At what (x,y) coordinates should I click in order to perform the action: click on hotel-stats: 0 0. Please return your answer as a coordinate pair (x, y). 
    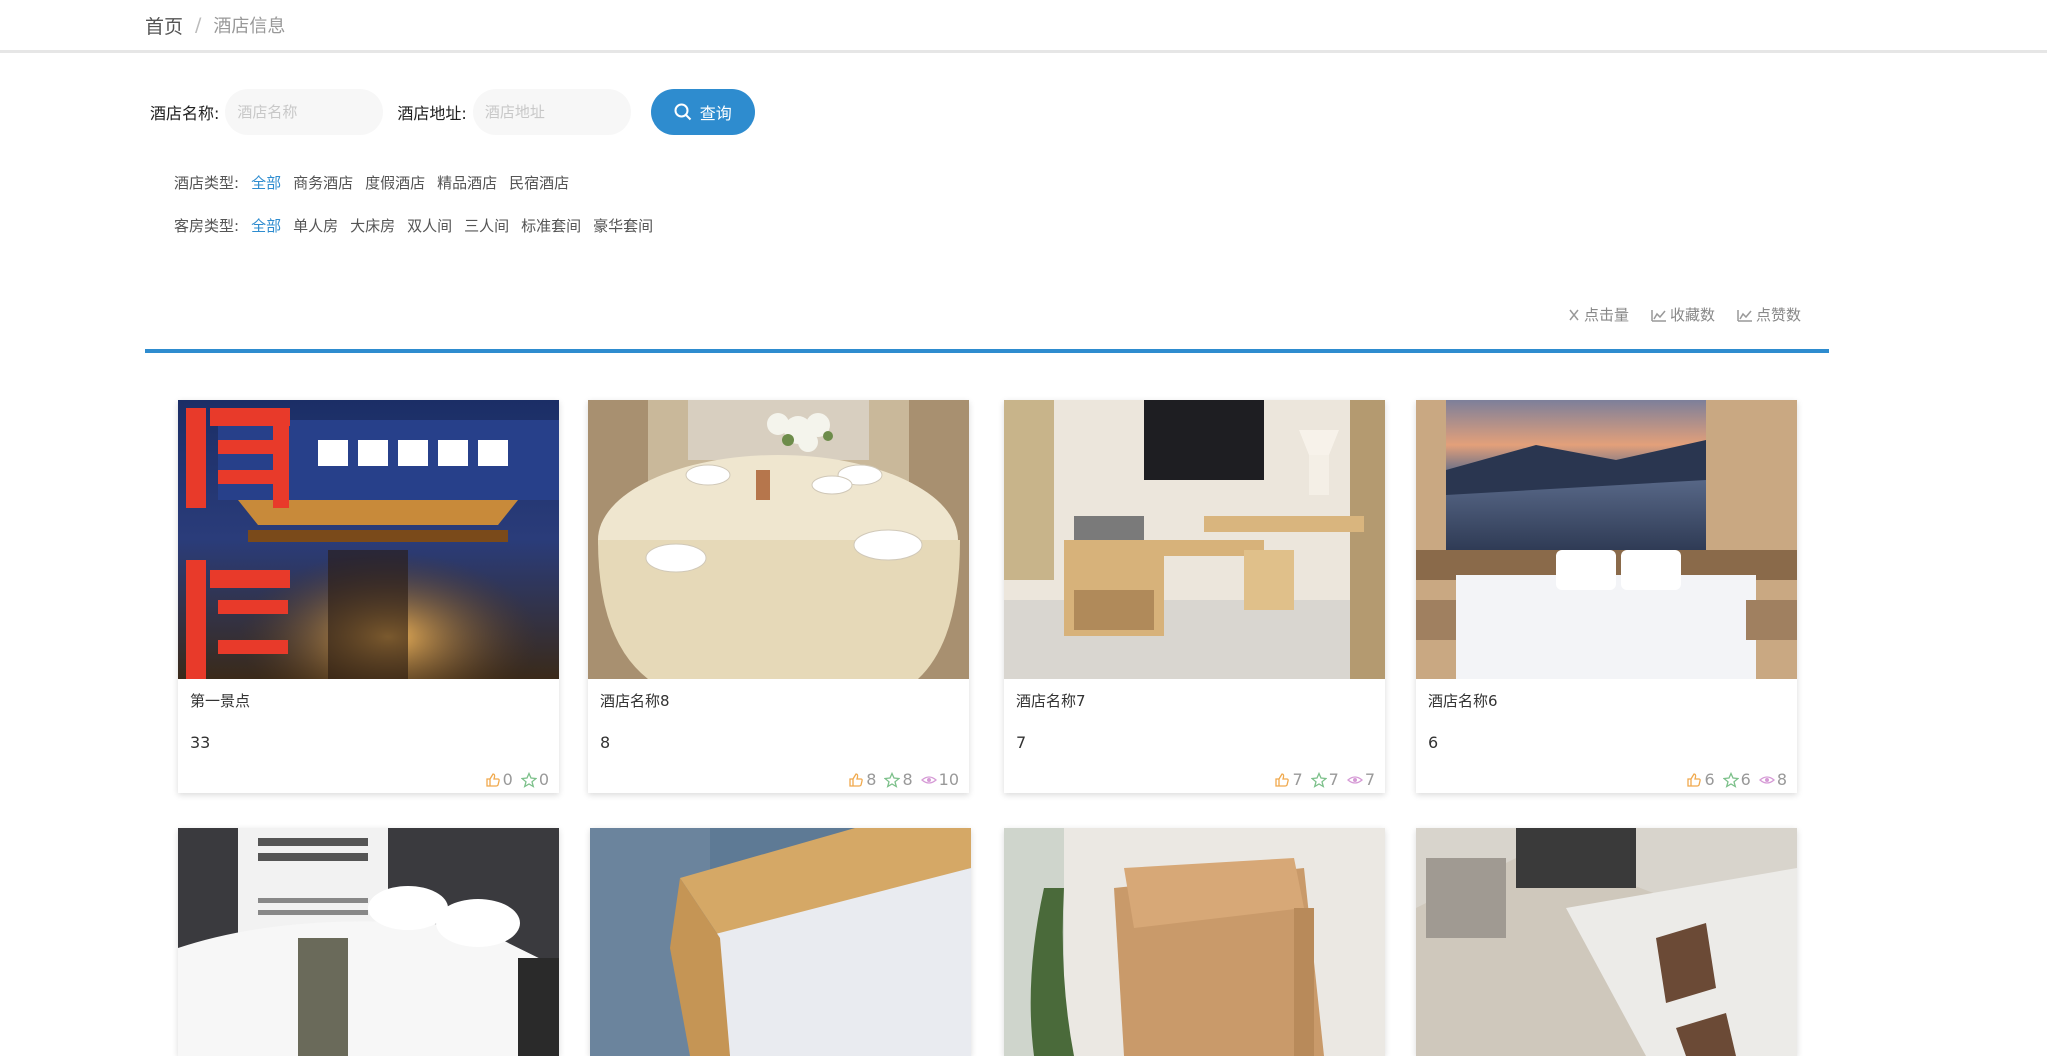
    Looking at the image, I should click on (513, 779).